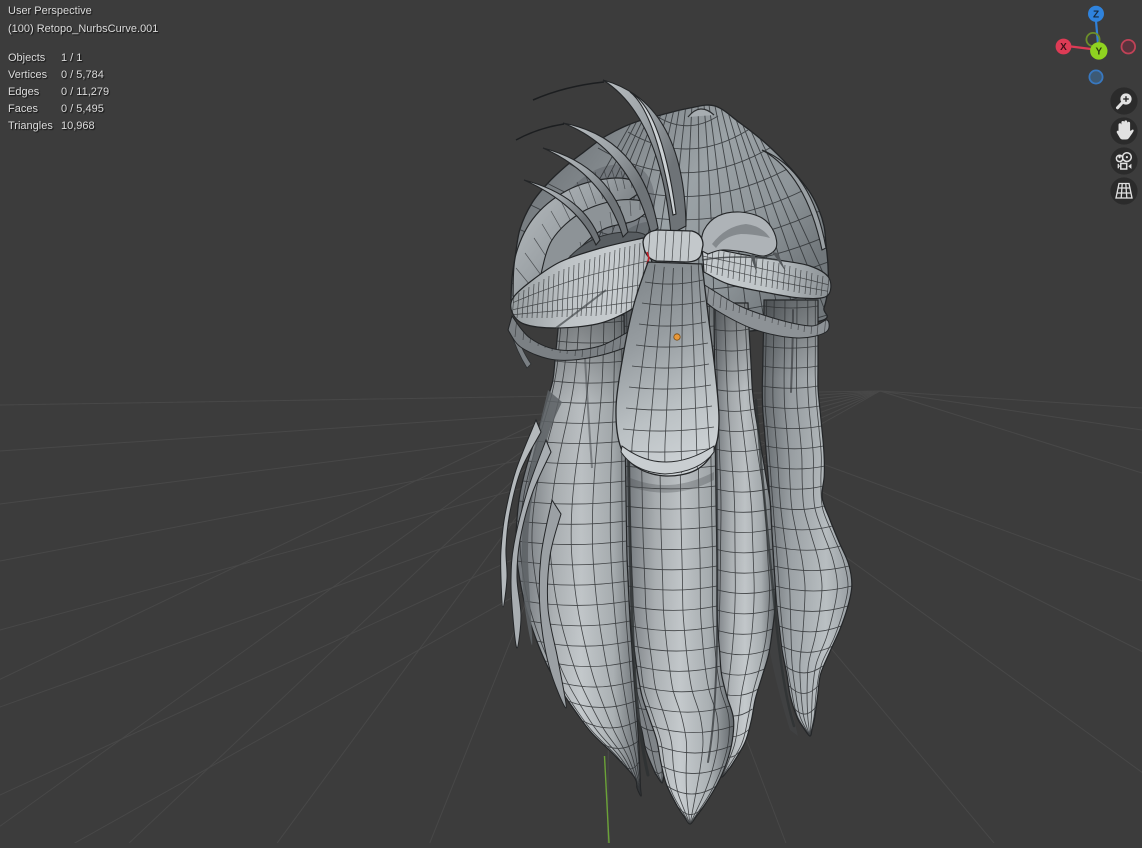 This screenshot has height=848, width=1142. What do you see at coordinates (1063, 47) in the screenshot?
I see `svg-text: X` at bounding box center [1063, 47].